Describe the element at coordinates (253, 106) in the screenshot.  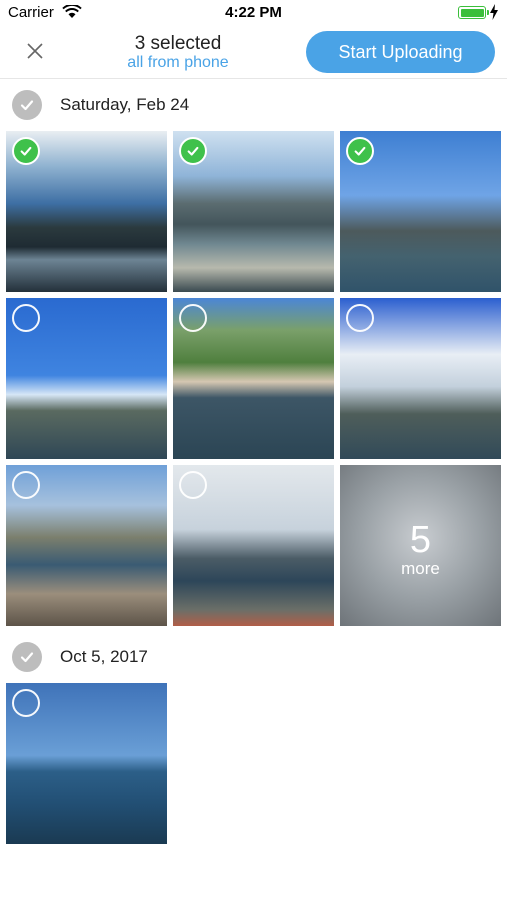
I see `section-header: Saturday, Feb 24` at that location.